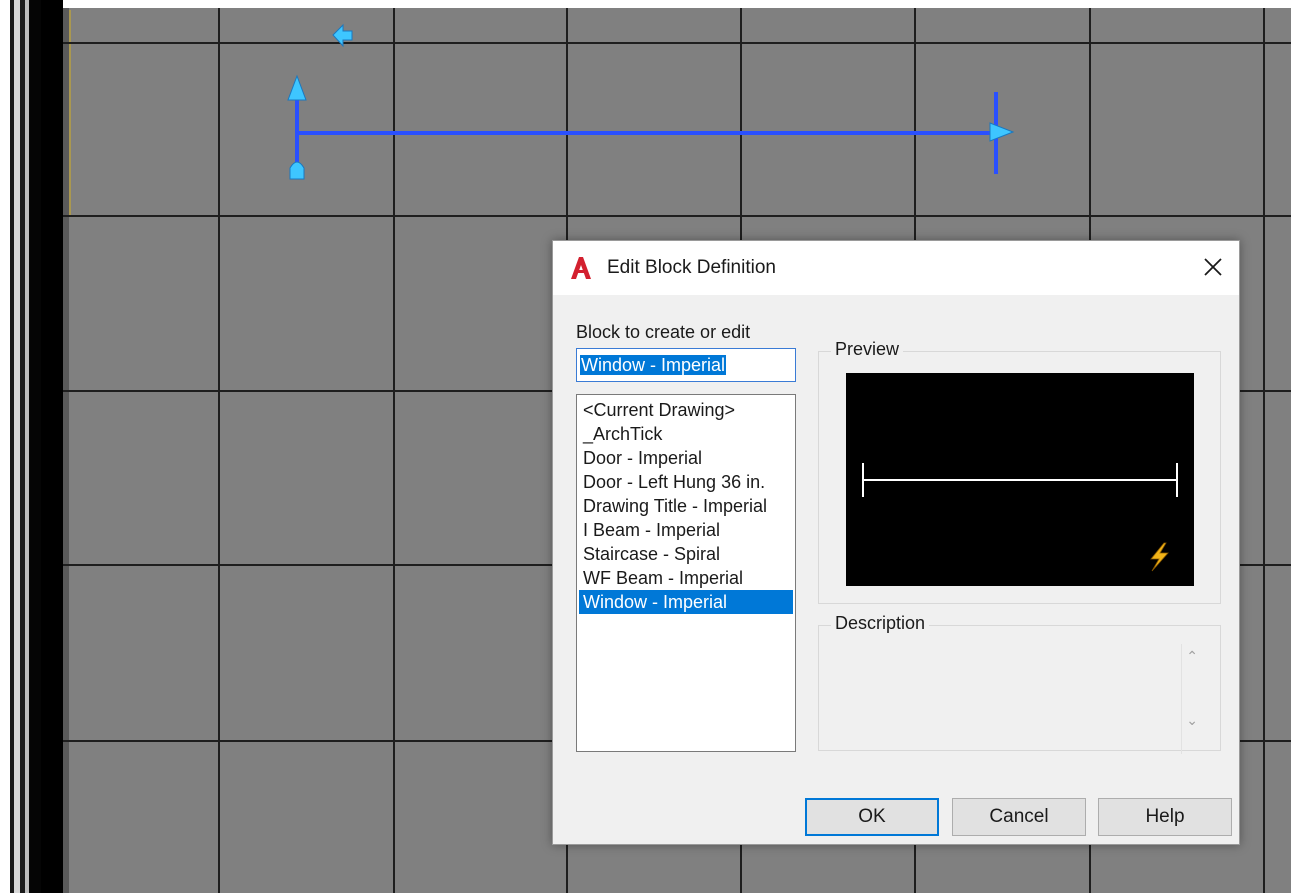 The image size is (1291, 893). I want to click on list-item: I Beam - Imperial, so click(686, 530).